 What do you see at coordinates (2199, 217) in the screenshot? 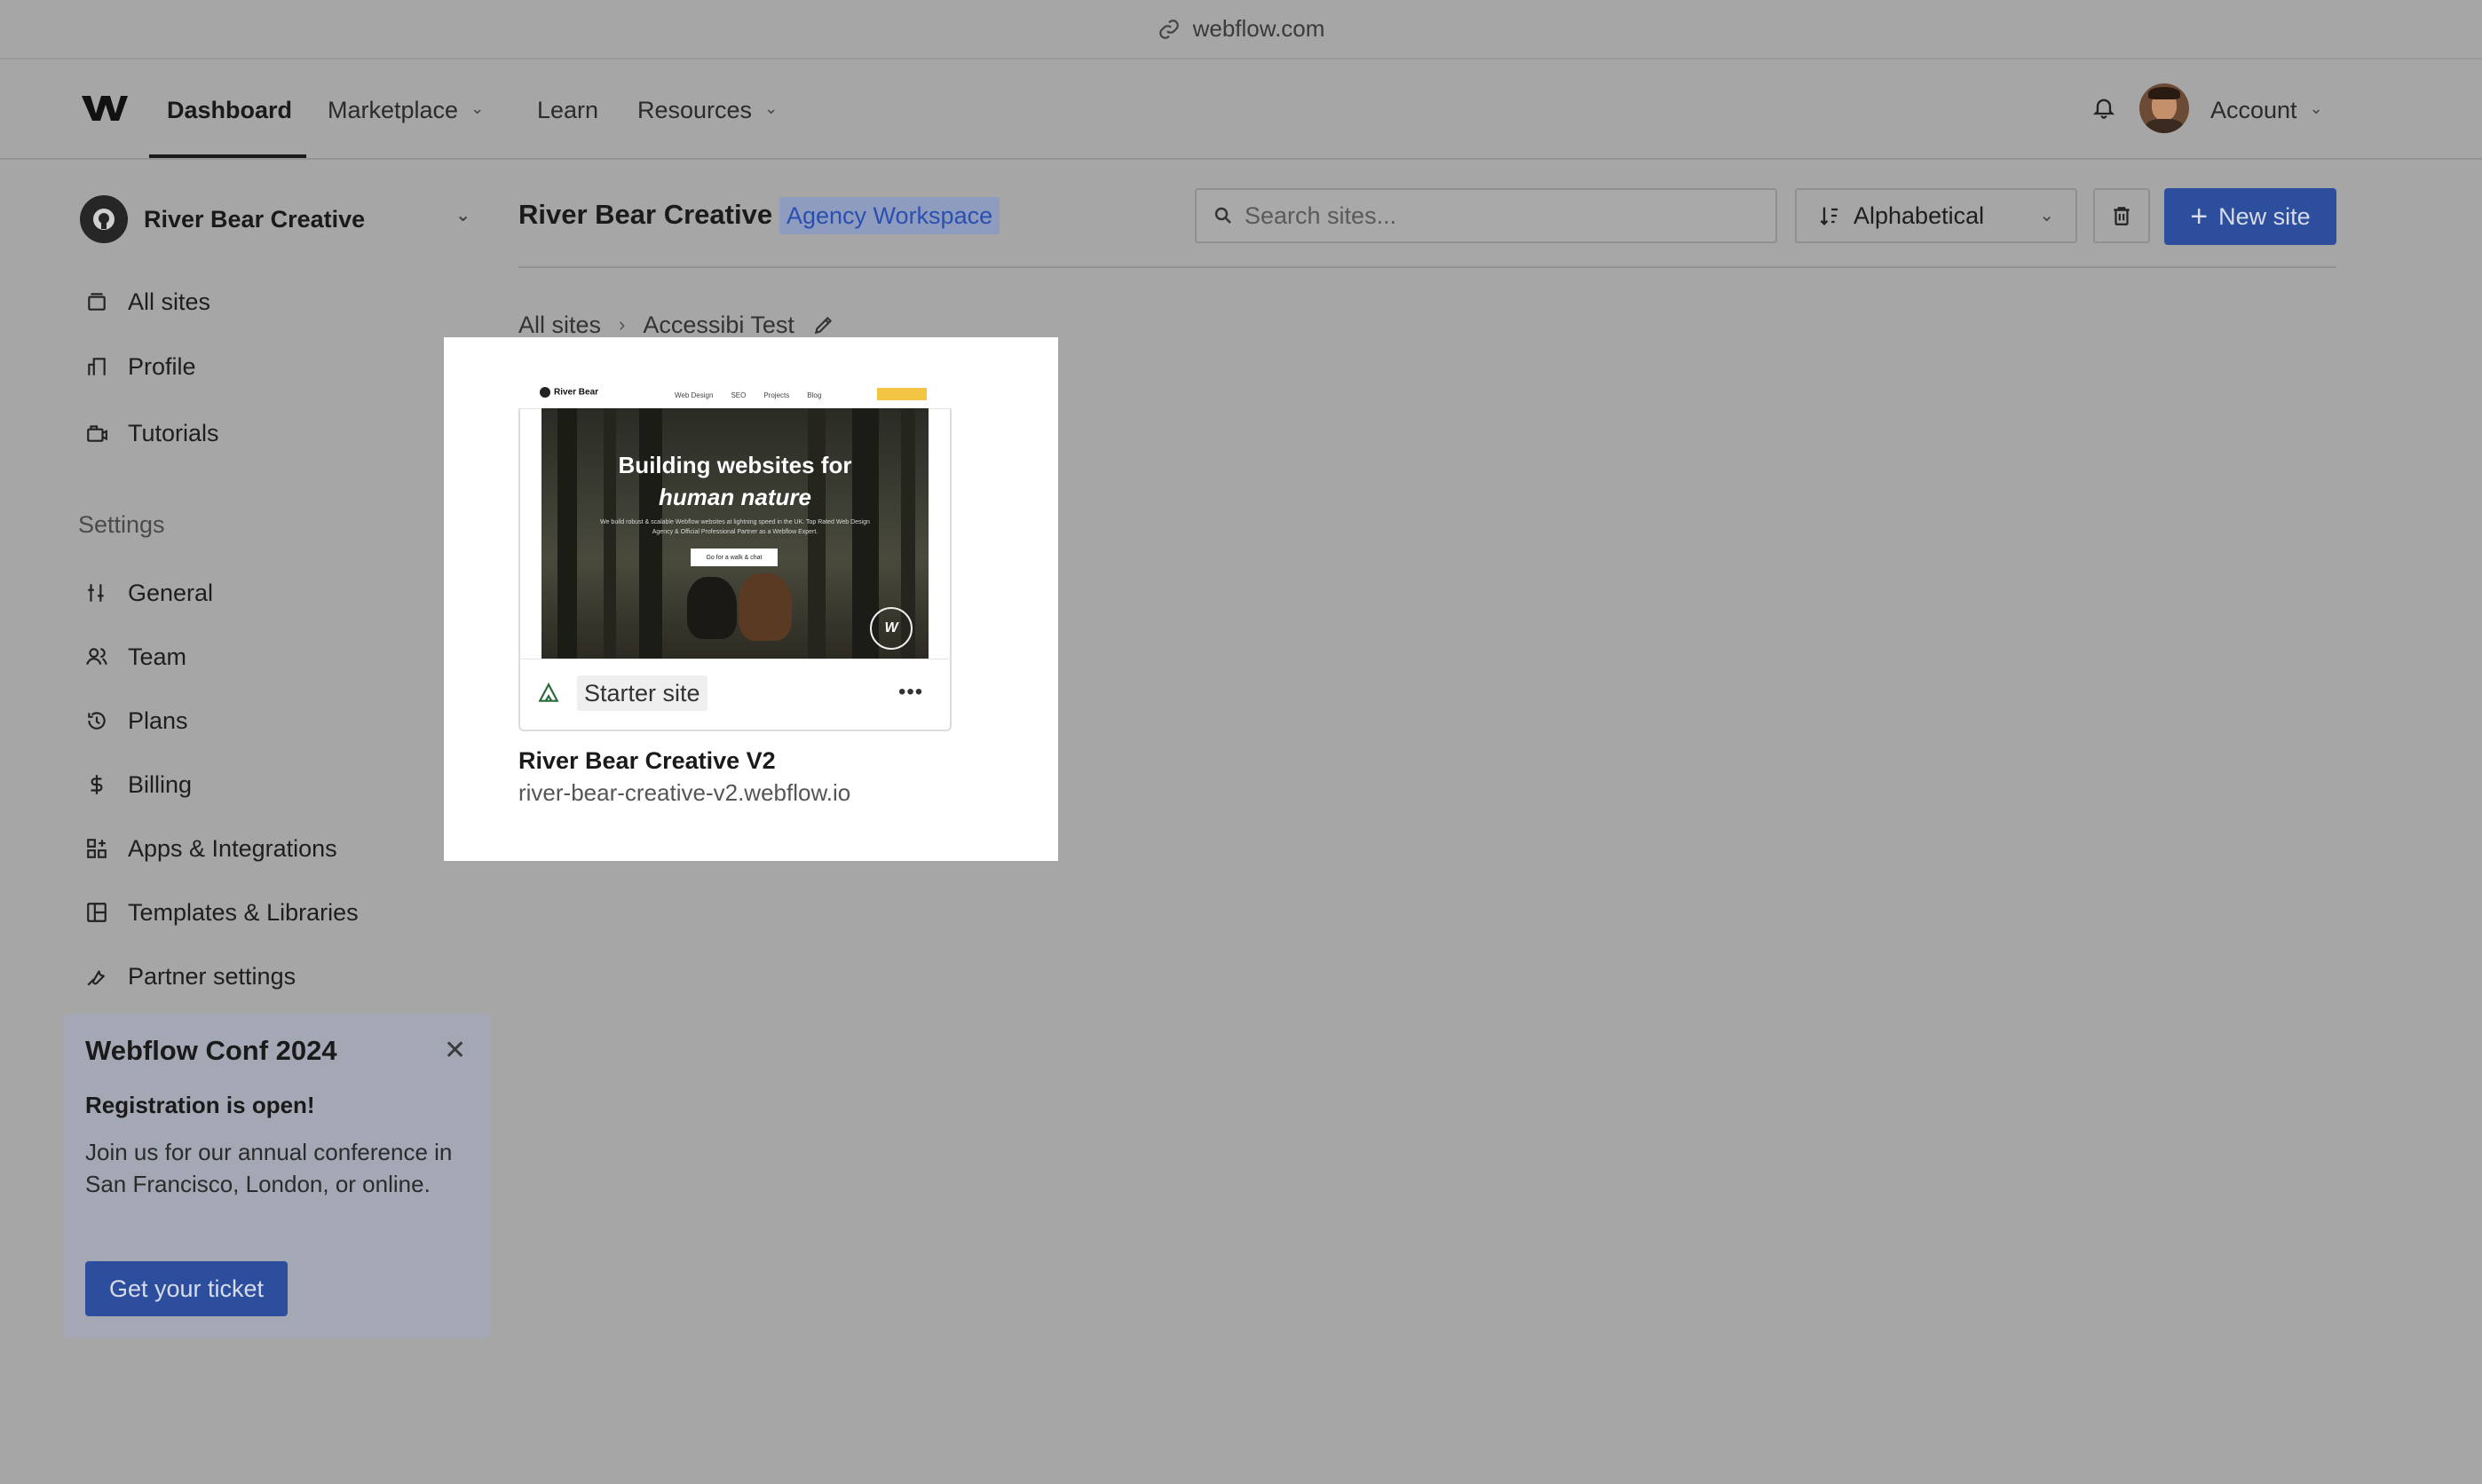
I see `plus-icon: +` at bounding box center [2199, 217].